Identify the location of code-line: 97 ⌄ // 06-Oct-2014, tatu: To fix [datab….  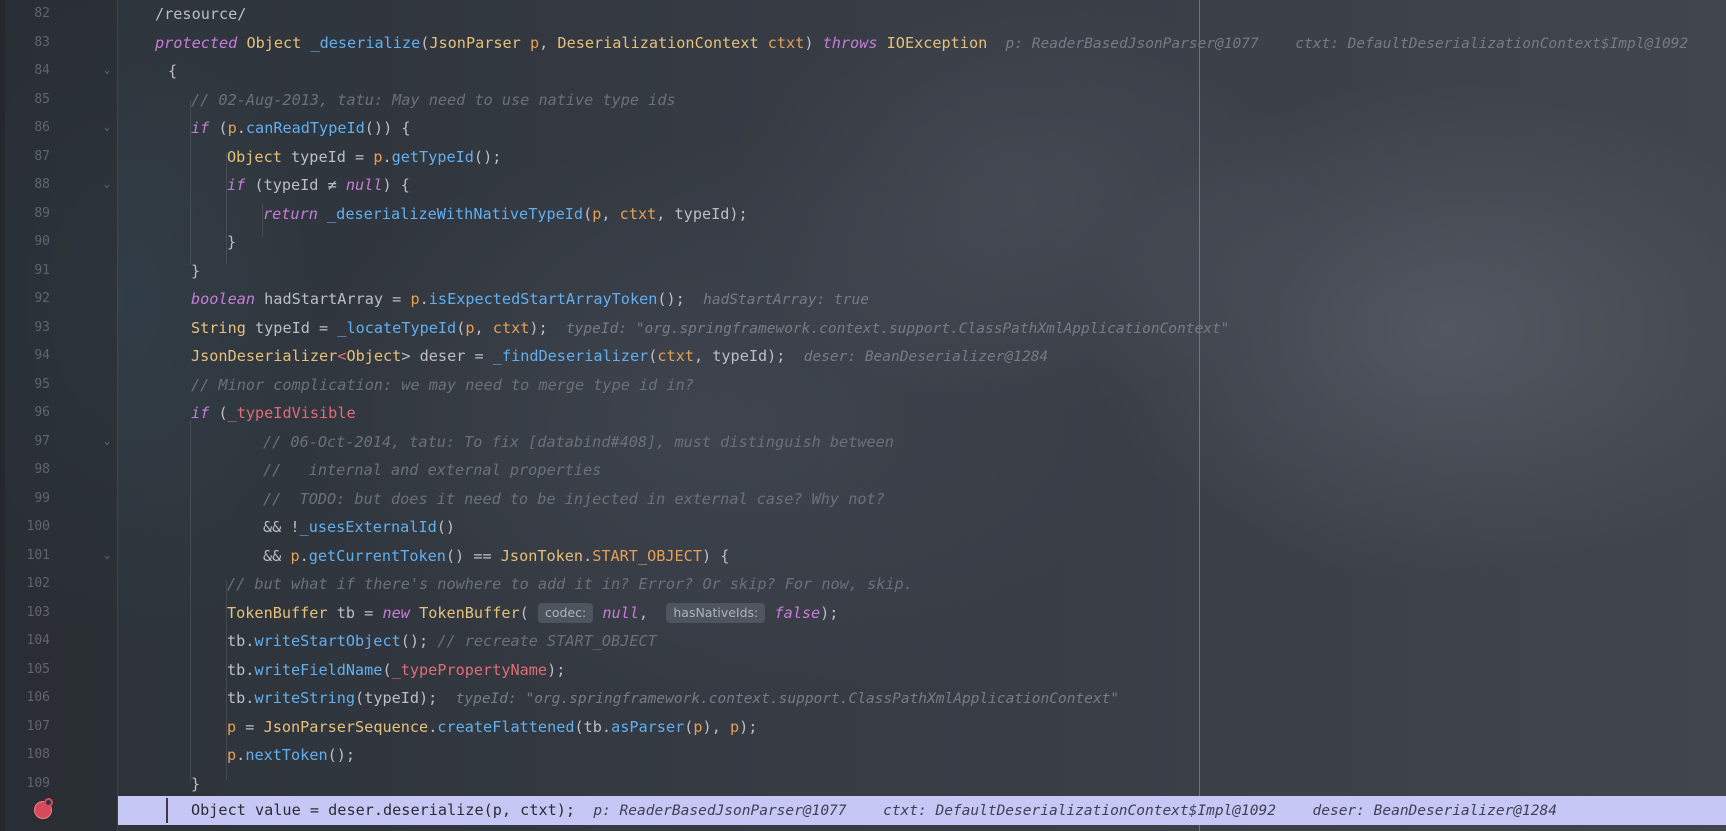
(863, 442).